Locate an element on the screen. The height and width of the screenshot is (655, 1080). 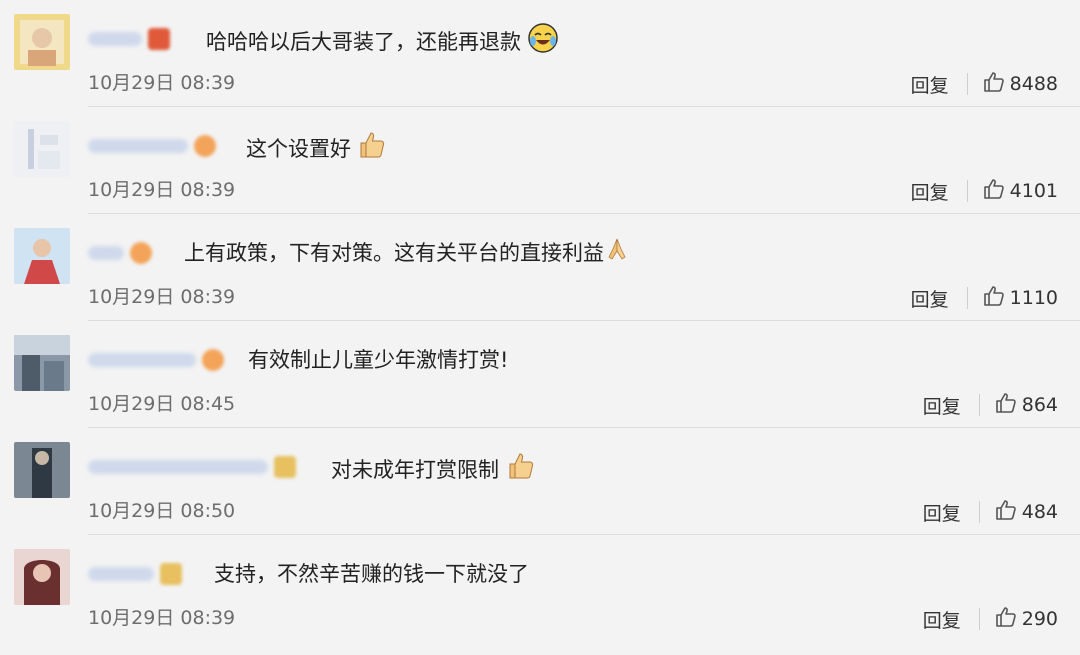
like-button: 4101 is located at coordinates (1020, 191).